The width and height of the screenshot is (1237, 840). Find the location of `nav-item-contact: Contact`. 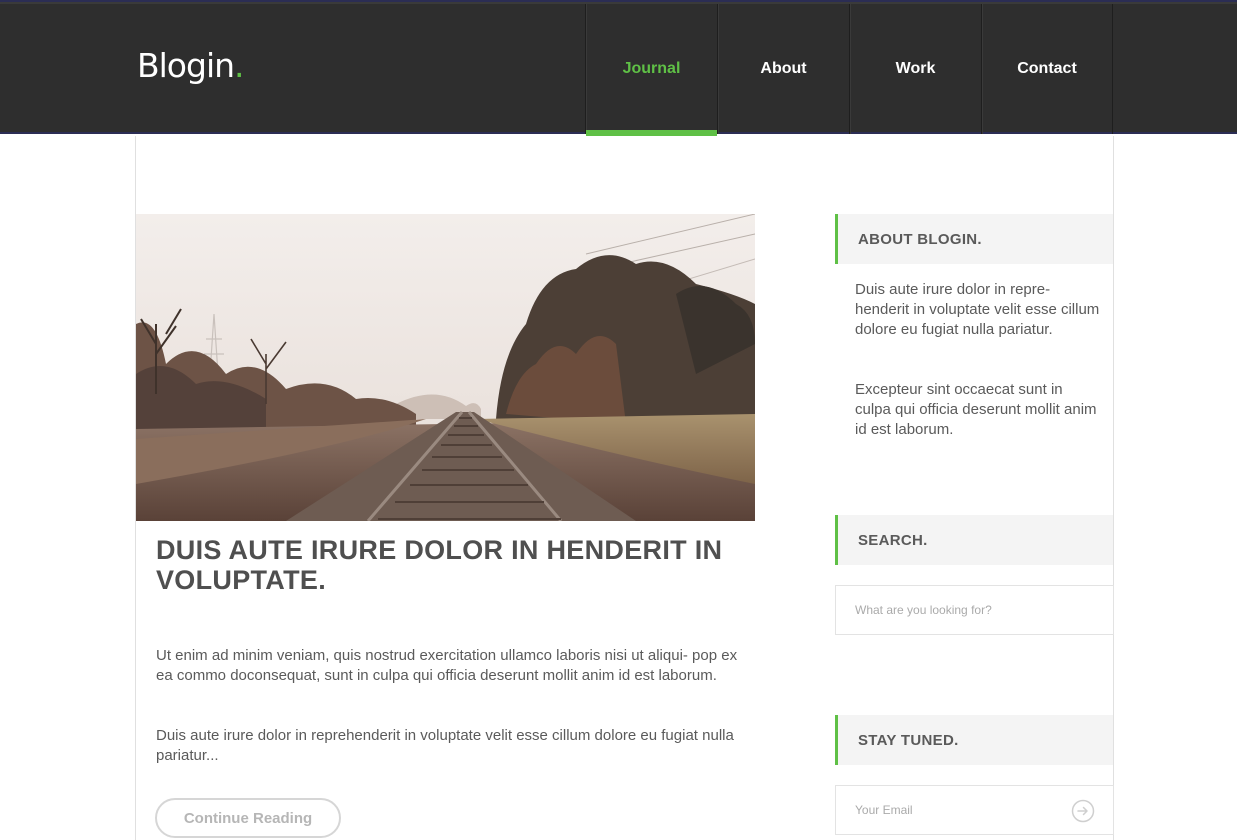

nav-item-contact: Contact is located at coordinates (1047, 69).